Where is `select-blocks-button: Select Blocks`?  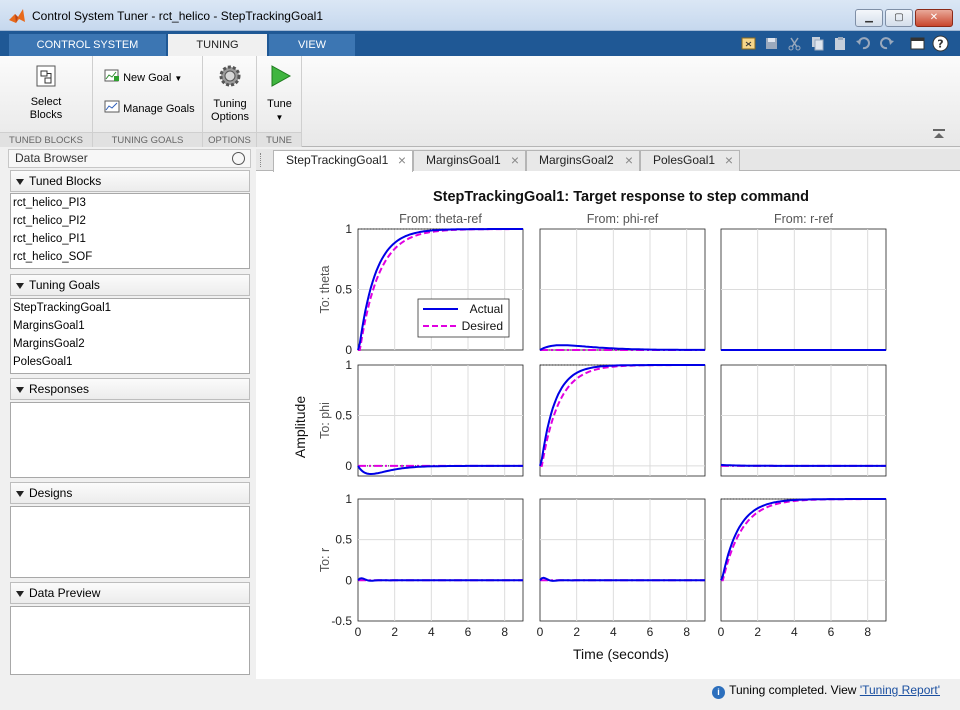
select-blocks-button: Select Blocks is located at coordinates (46, 92).